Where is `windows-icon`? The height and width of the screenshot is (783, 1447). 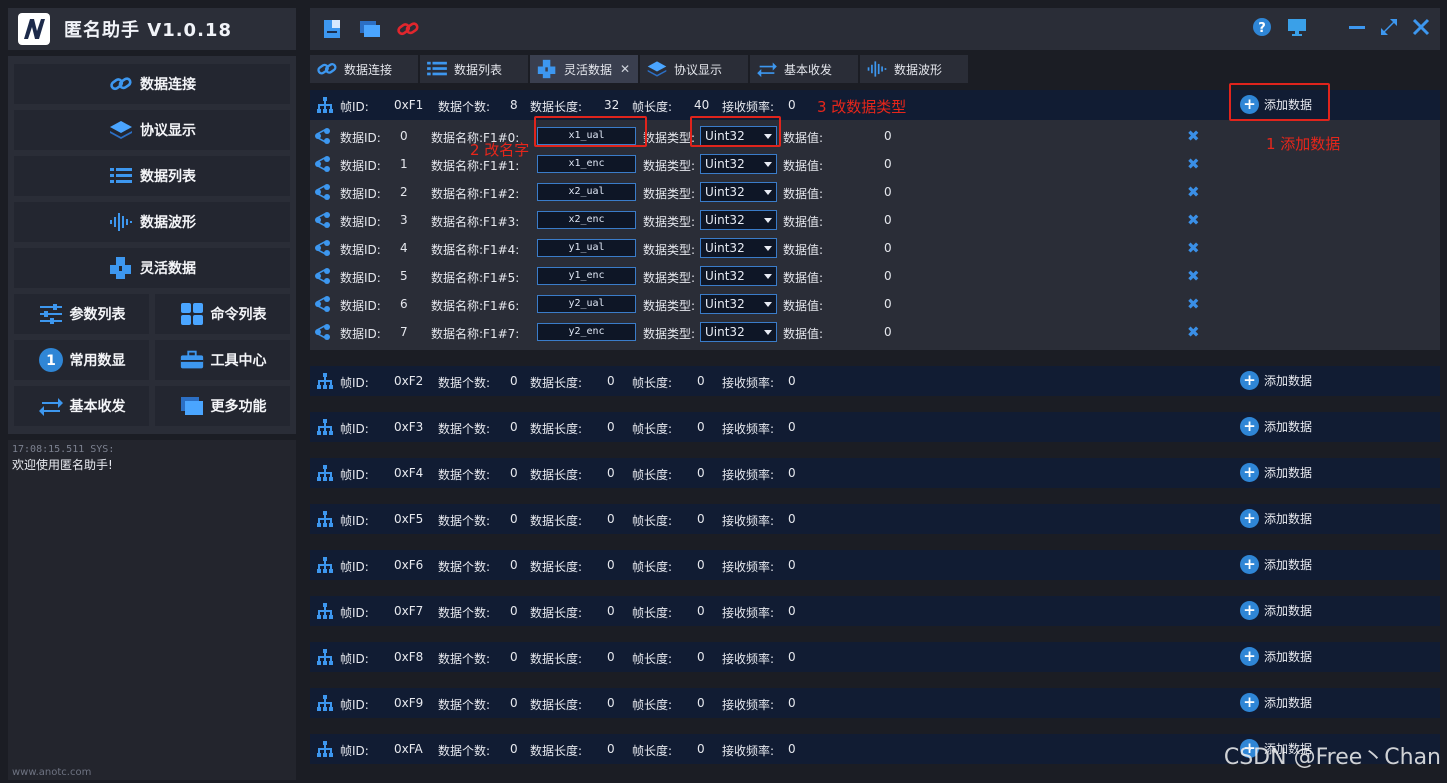 windows-icon is located at coordinates (370, 29).